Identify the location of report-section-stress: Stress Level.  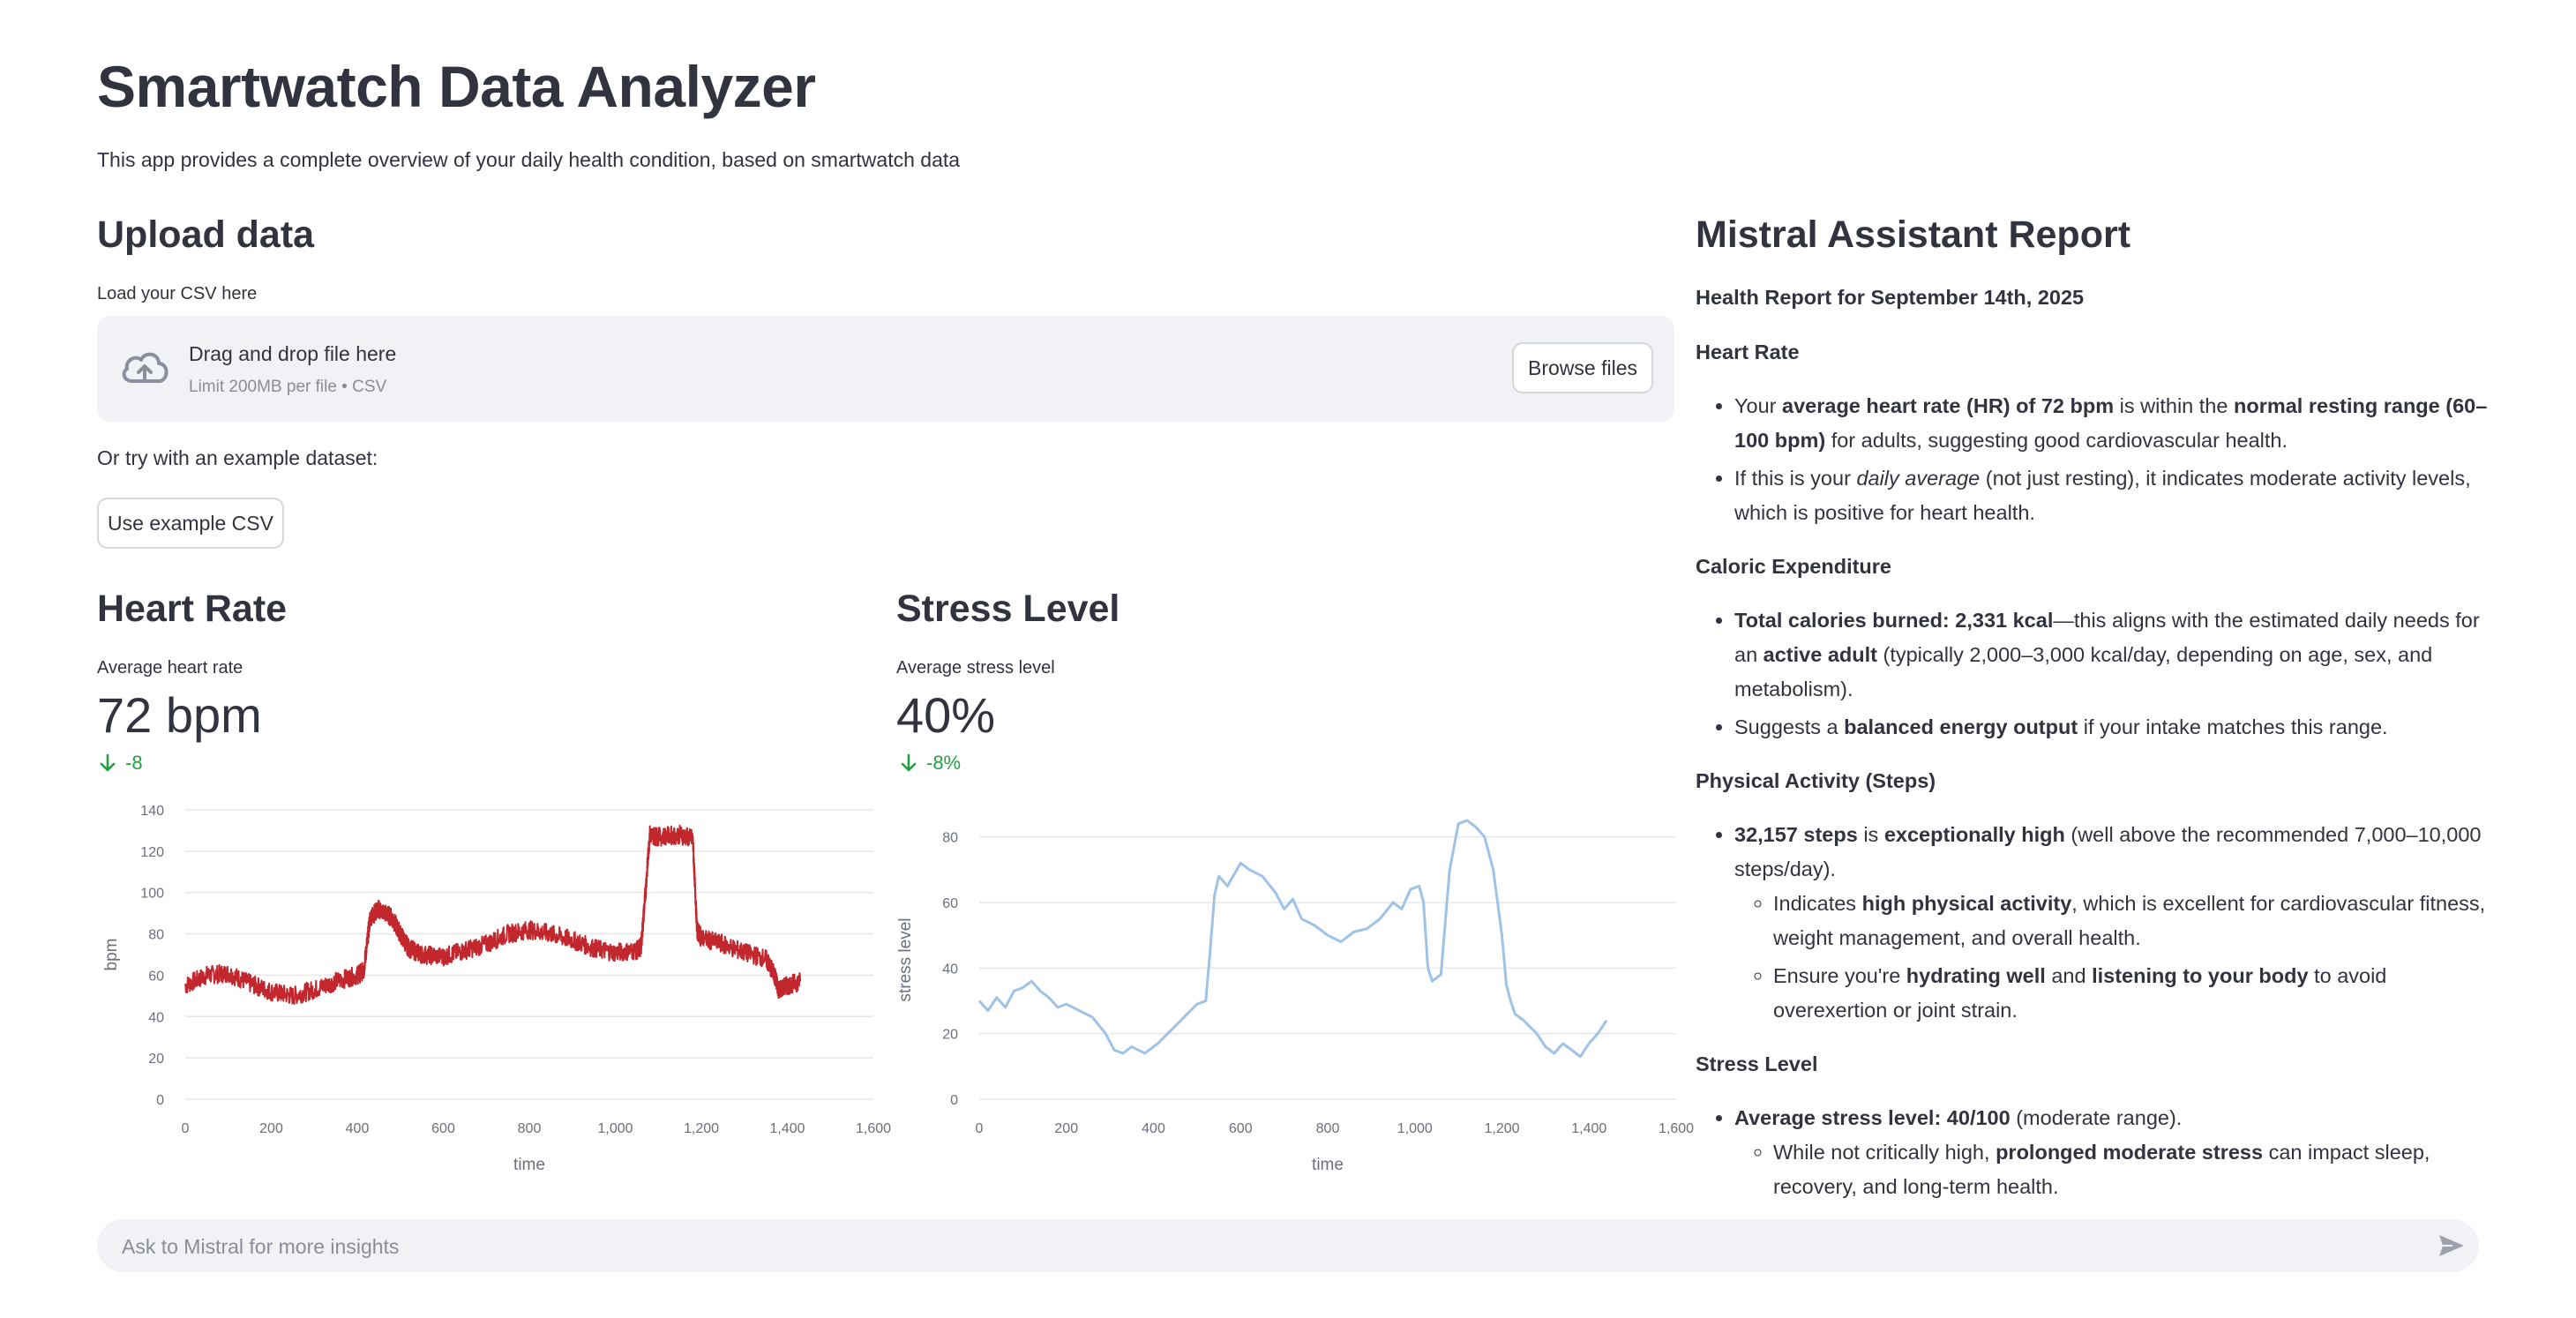
(1757, 1063).